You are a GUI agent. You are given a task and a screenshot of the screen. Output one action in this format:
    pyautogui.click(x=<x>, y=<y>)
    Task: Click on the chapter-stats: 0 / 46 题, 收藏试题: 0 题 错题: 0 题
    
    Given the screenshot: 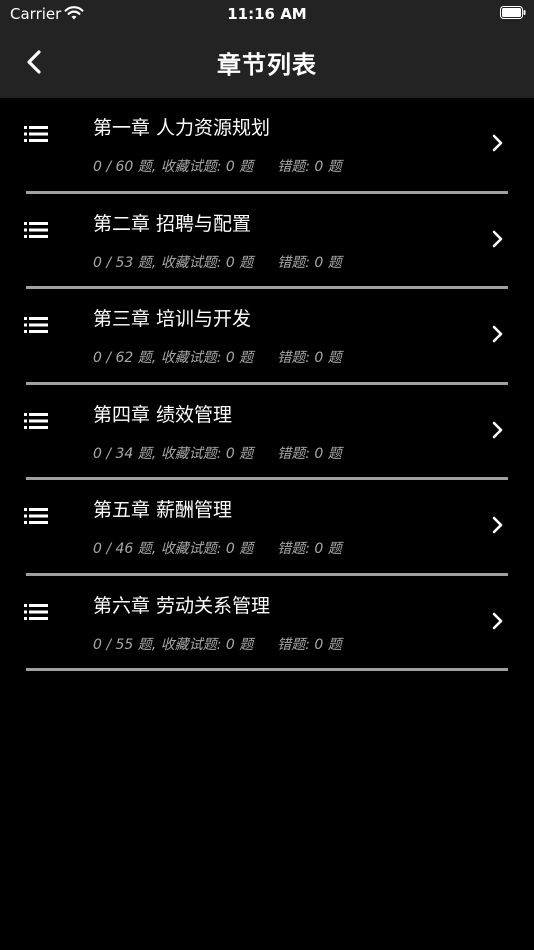 What is the action you would take?
    pyautogui.click(x=217, y=548)
    